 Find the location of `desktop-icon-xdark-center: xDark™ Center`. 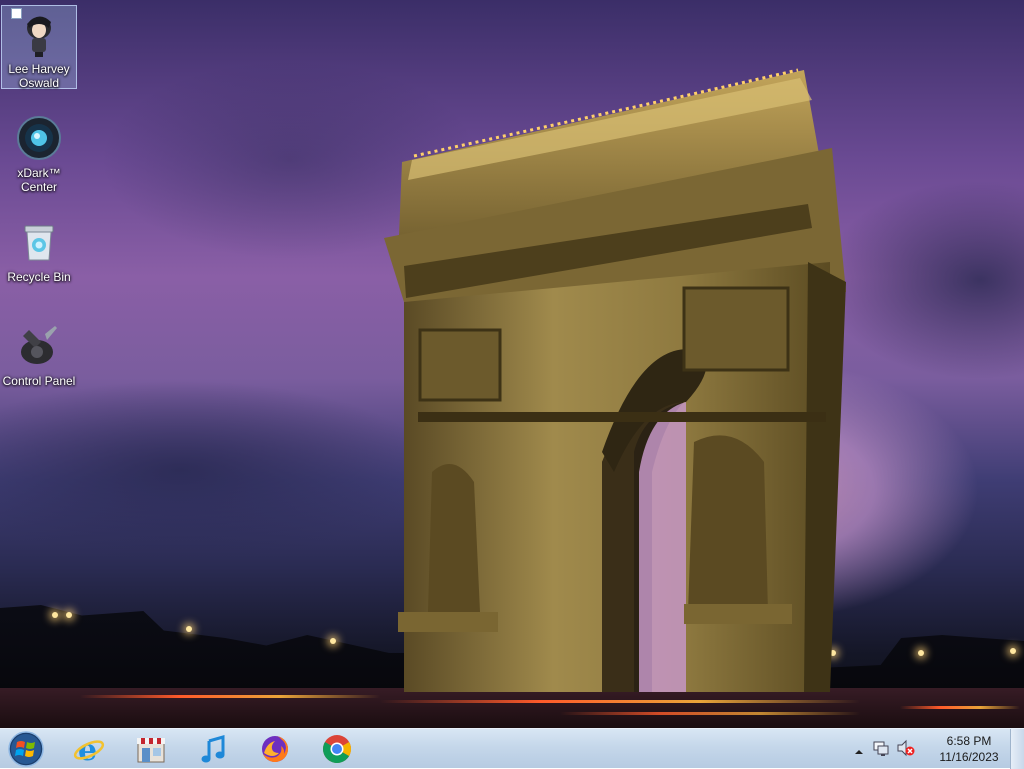

desktop-icon-xdark-center: xDark™ Center is located at coordinates (39, 152).